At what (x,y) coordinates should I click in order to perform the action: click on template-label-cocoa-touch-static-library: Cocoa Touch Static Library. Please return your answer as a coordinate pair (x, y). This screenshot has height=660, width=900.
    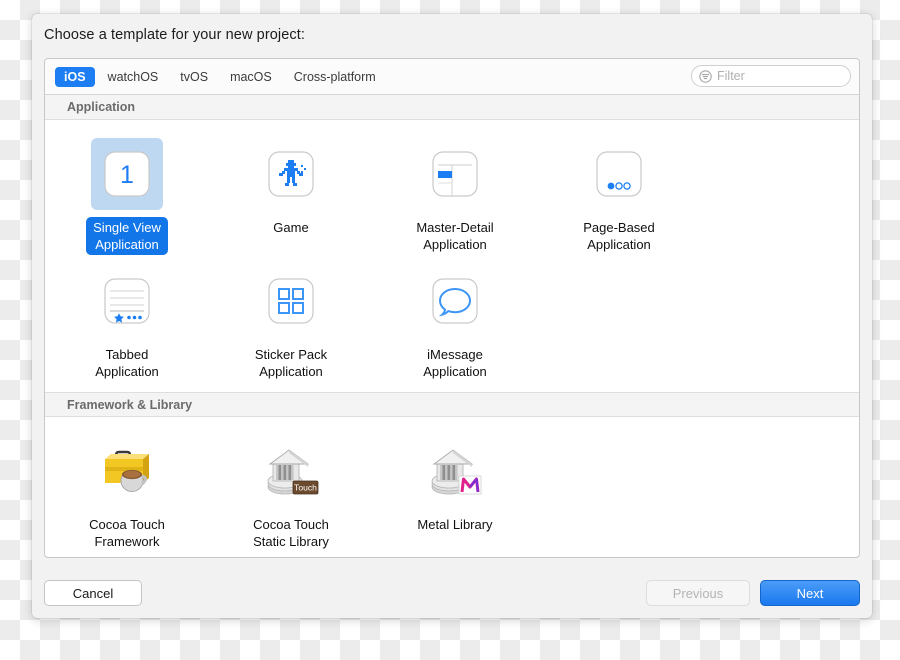
    Looking at the image, I should click on (291, 533).